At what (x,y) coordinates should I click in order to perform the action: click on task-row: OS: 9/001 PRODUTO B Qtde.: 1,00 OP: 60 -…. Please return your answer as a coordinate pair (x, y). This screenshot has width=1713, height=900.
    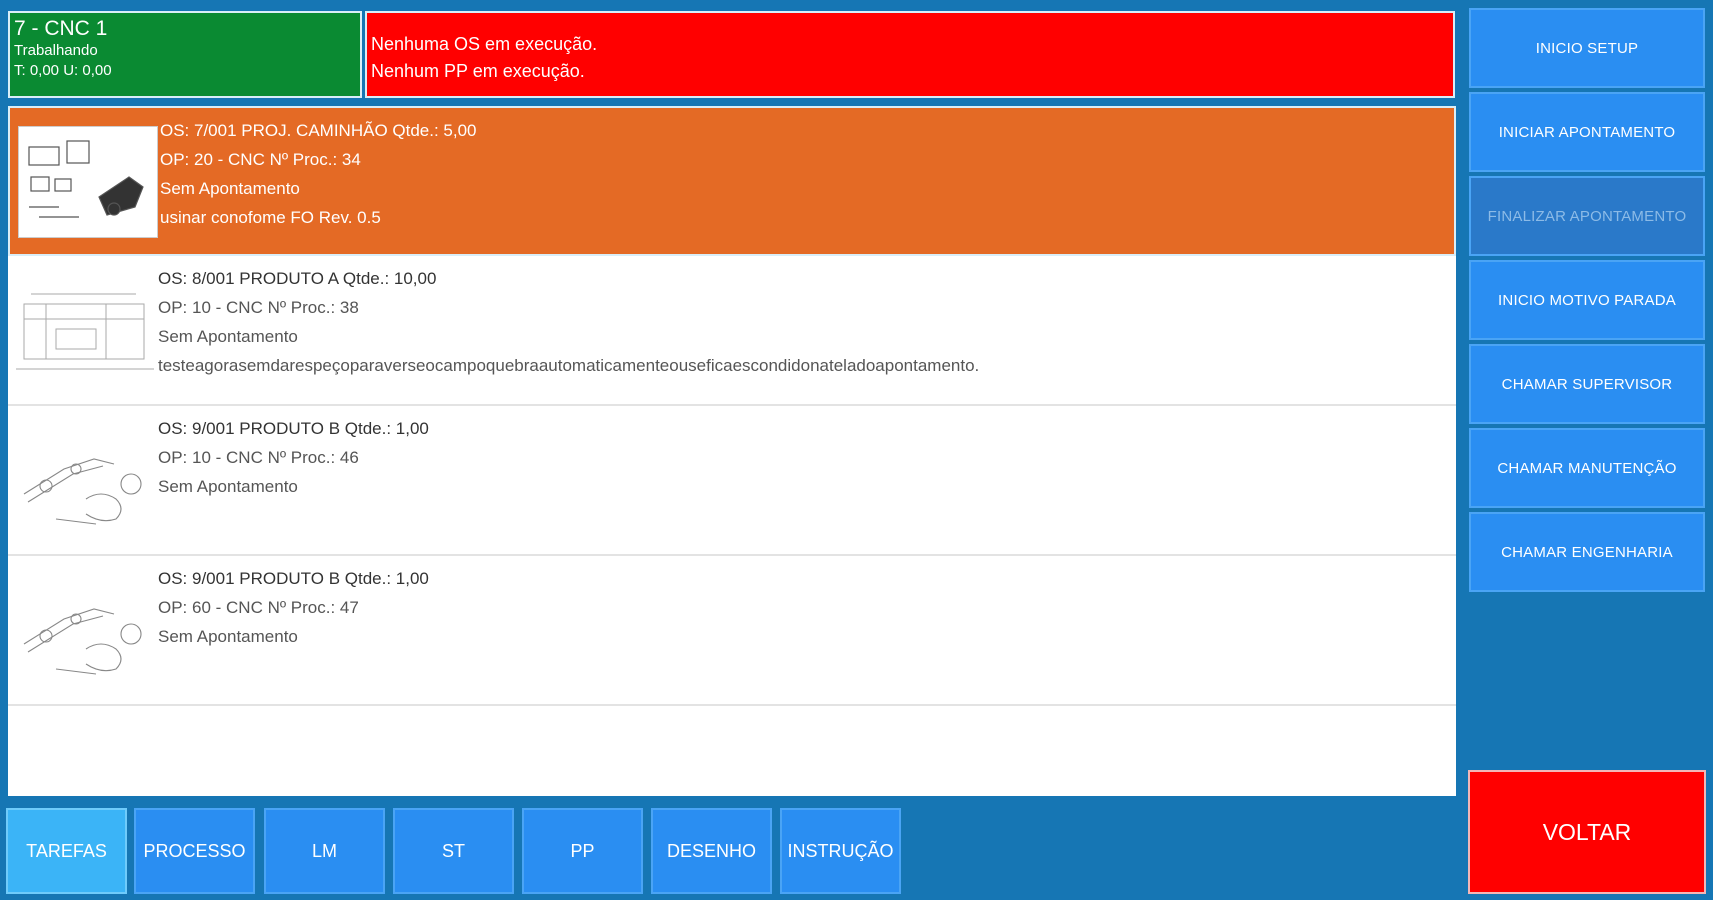
    Looking at the image, I should click on (732, 631).